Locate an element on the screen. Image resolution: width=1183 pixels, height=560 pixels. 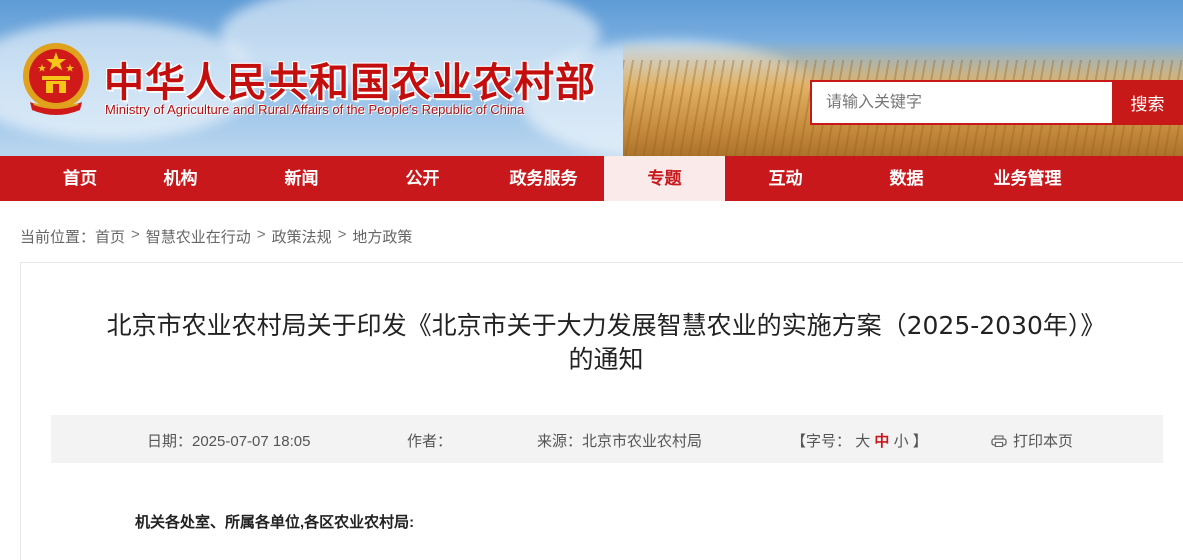
font-size-label-close: 】 is located at coordinates (920, 441).